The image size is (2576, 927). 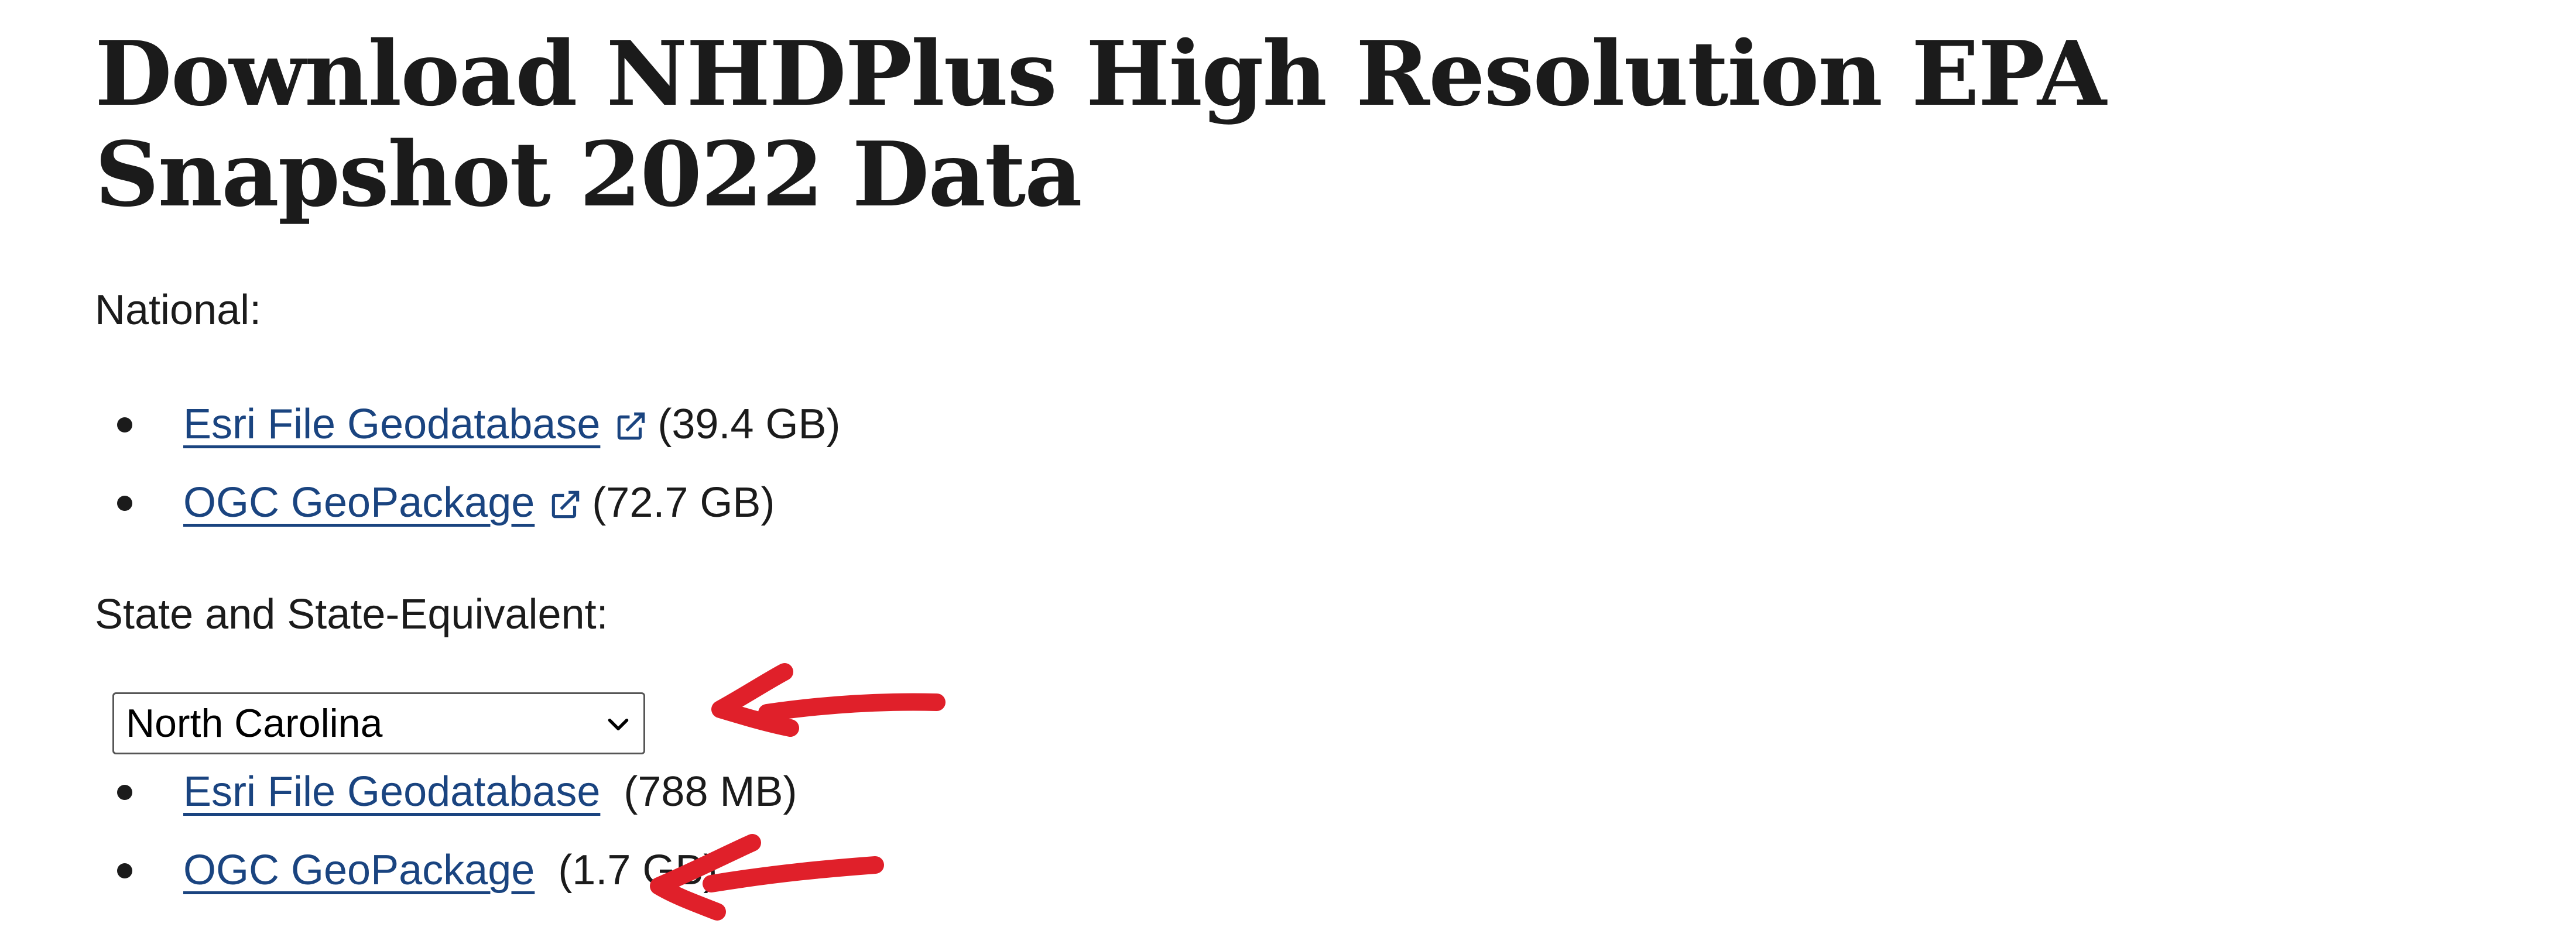 What do you see at coordinates (391, 791) in the screenshot?
I see `state-esri-gdb-link: Esri File Geodatabase` at bounding box center [391, 791].